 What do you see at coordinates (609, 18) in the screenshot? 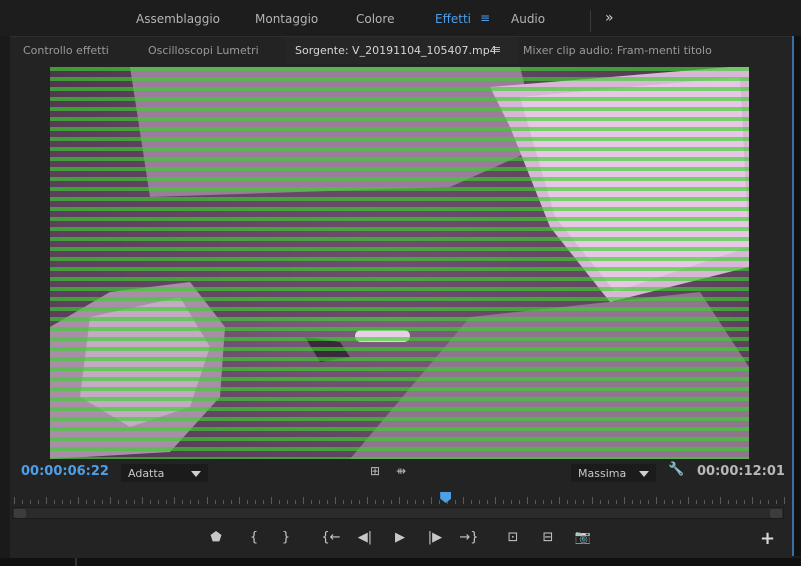
I see `chevron-double-right-icon: »` at bounding box center [609, 18].